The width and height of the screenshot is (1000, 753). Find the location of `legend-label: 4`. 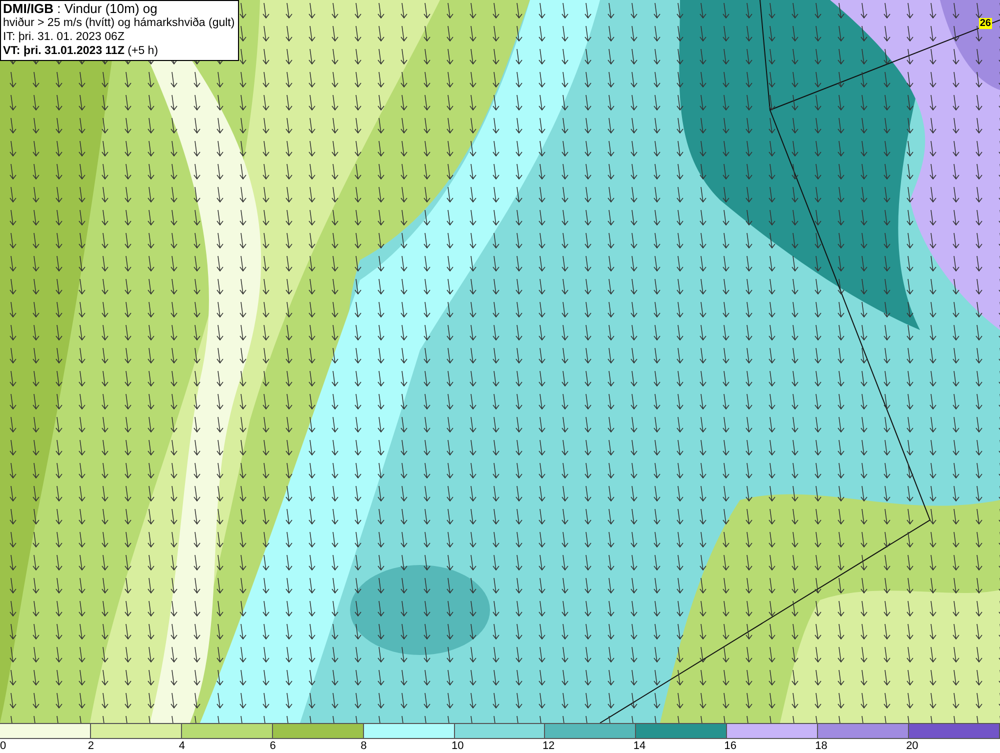

legend-label: 4 is located at coordinates (181, 746).